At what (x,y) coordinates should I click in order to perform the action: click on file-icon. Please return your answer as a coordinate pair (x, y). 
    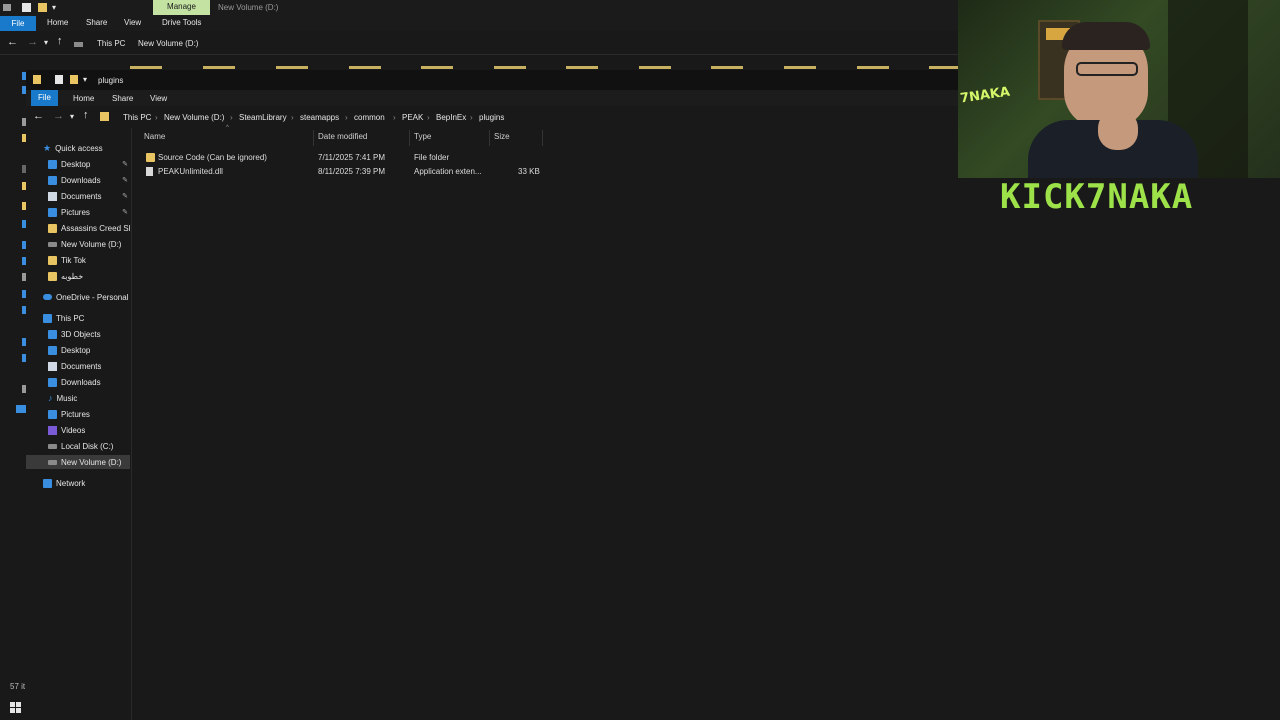
    Looking at the image, I should click on (149, 171).